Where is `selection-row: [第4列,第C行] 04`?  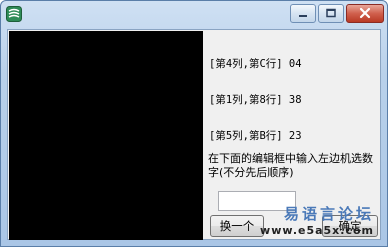
selection-row: [第4列,第C行] 04 is located at coordinates (255, 64).